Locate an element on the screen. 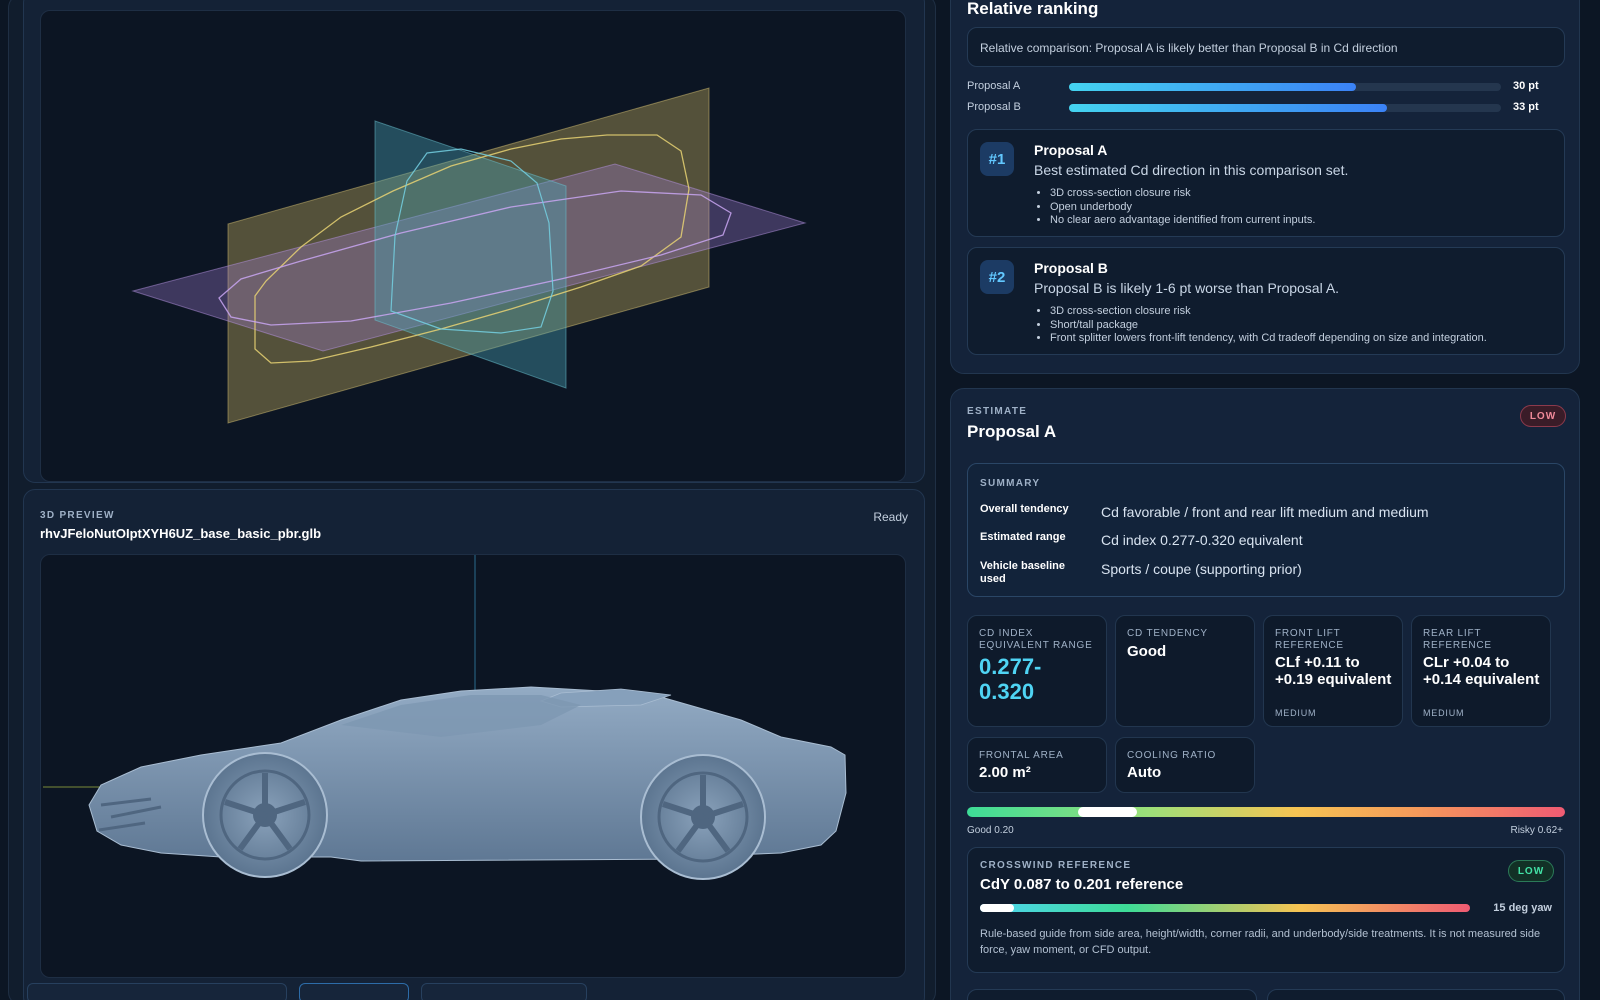 This screenshot has height=1000, width=1600. rank-badge-1: #1 is located at coordinates (997, 159).